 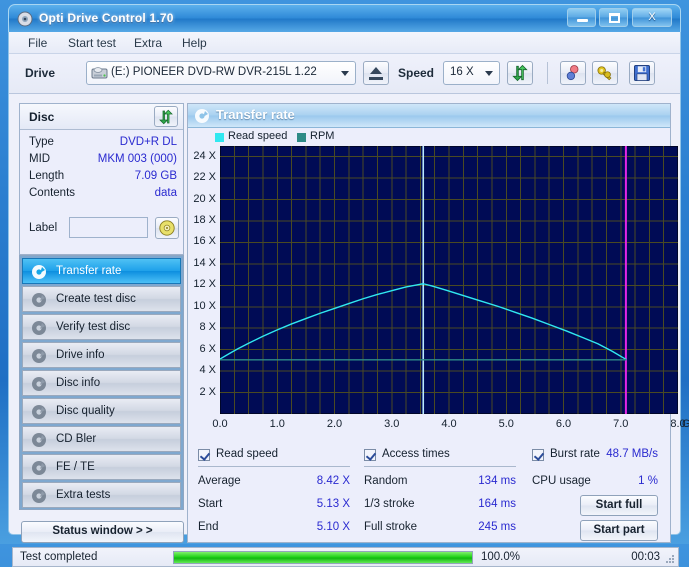 What do you see at coordinates (101, 495) in the screenshot?
I see `sidebar-item-extra-tests: Extra tests` at bounding box center [101, 495].